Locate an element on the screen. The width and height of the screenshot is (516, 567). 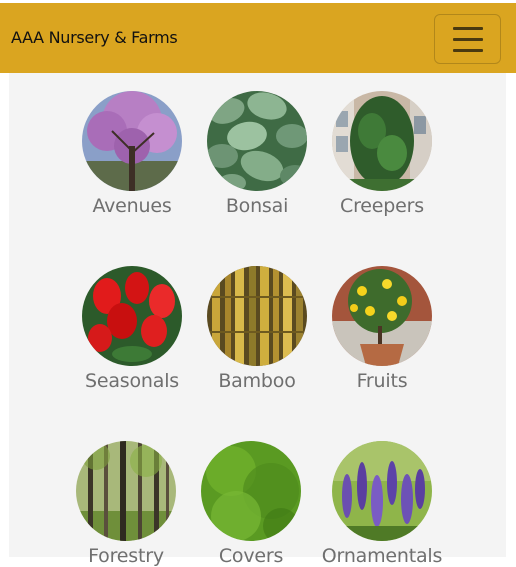
red-flowers-image is located at coordinates (132, 316).